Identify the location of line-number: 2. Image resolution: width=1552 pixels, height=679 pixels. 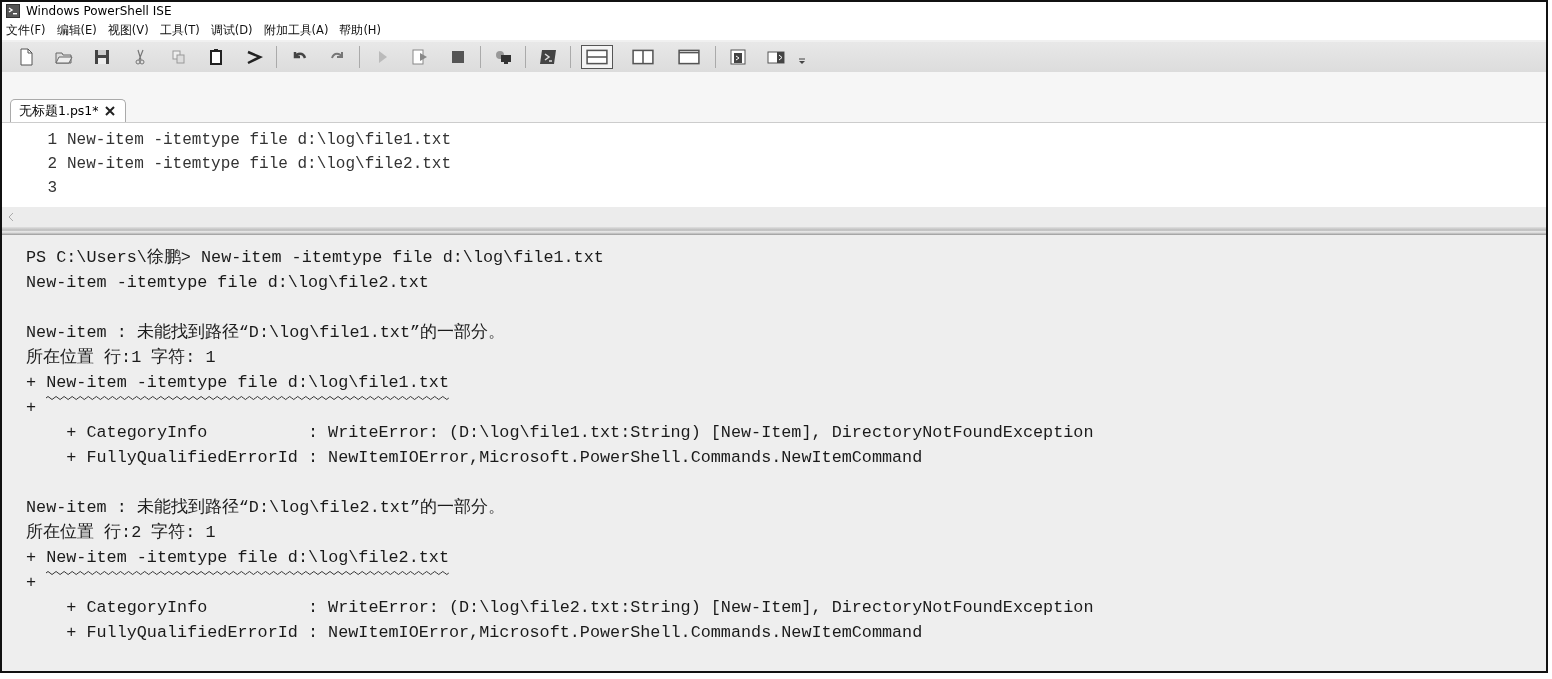
(52, 165).